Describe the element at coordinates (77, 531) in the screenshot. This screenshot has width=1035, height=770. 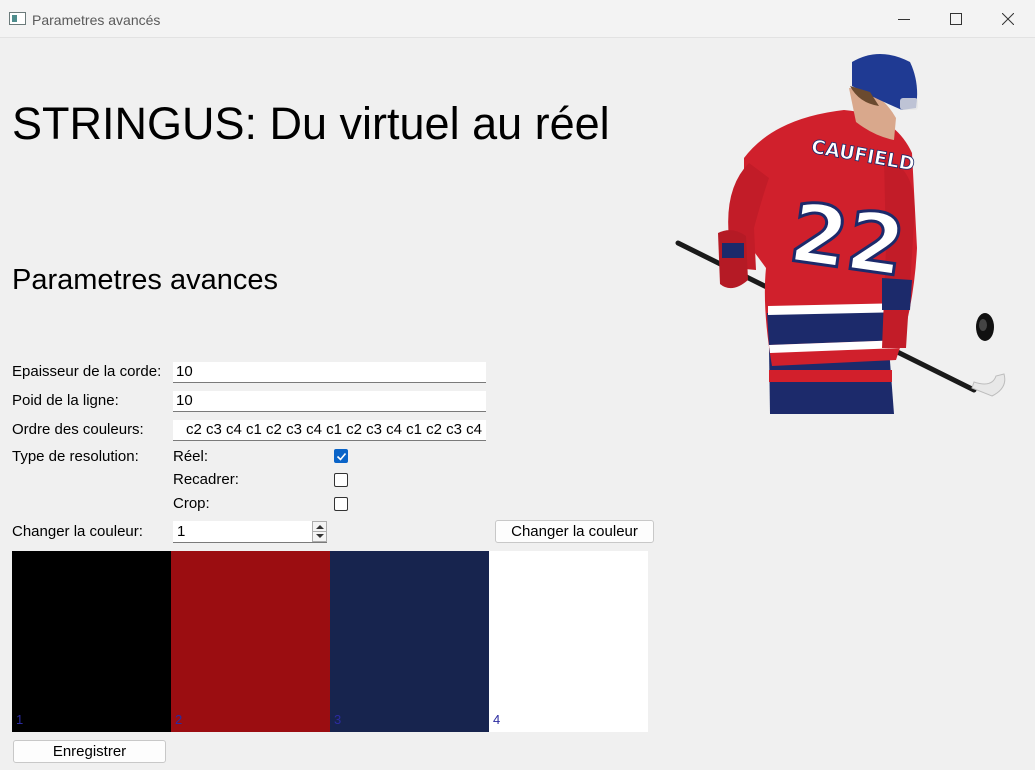
I see `change-color-label: Changer la couleur:` at that location.